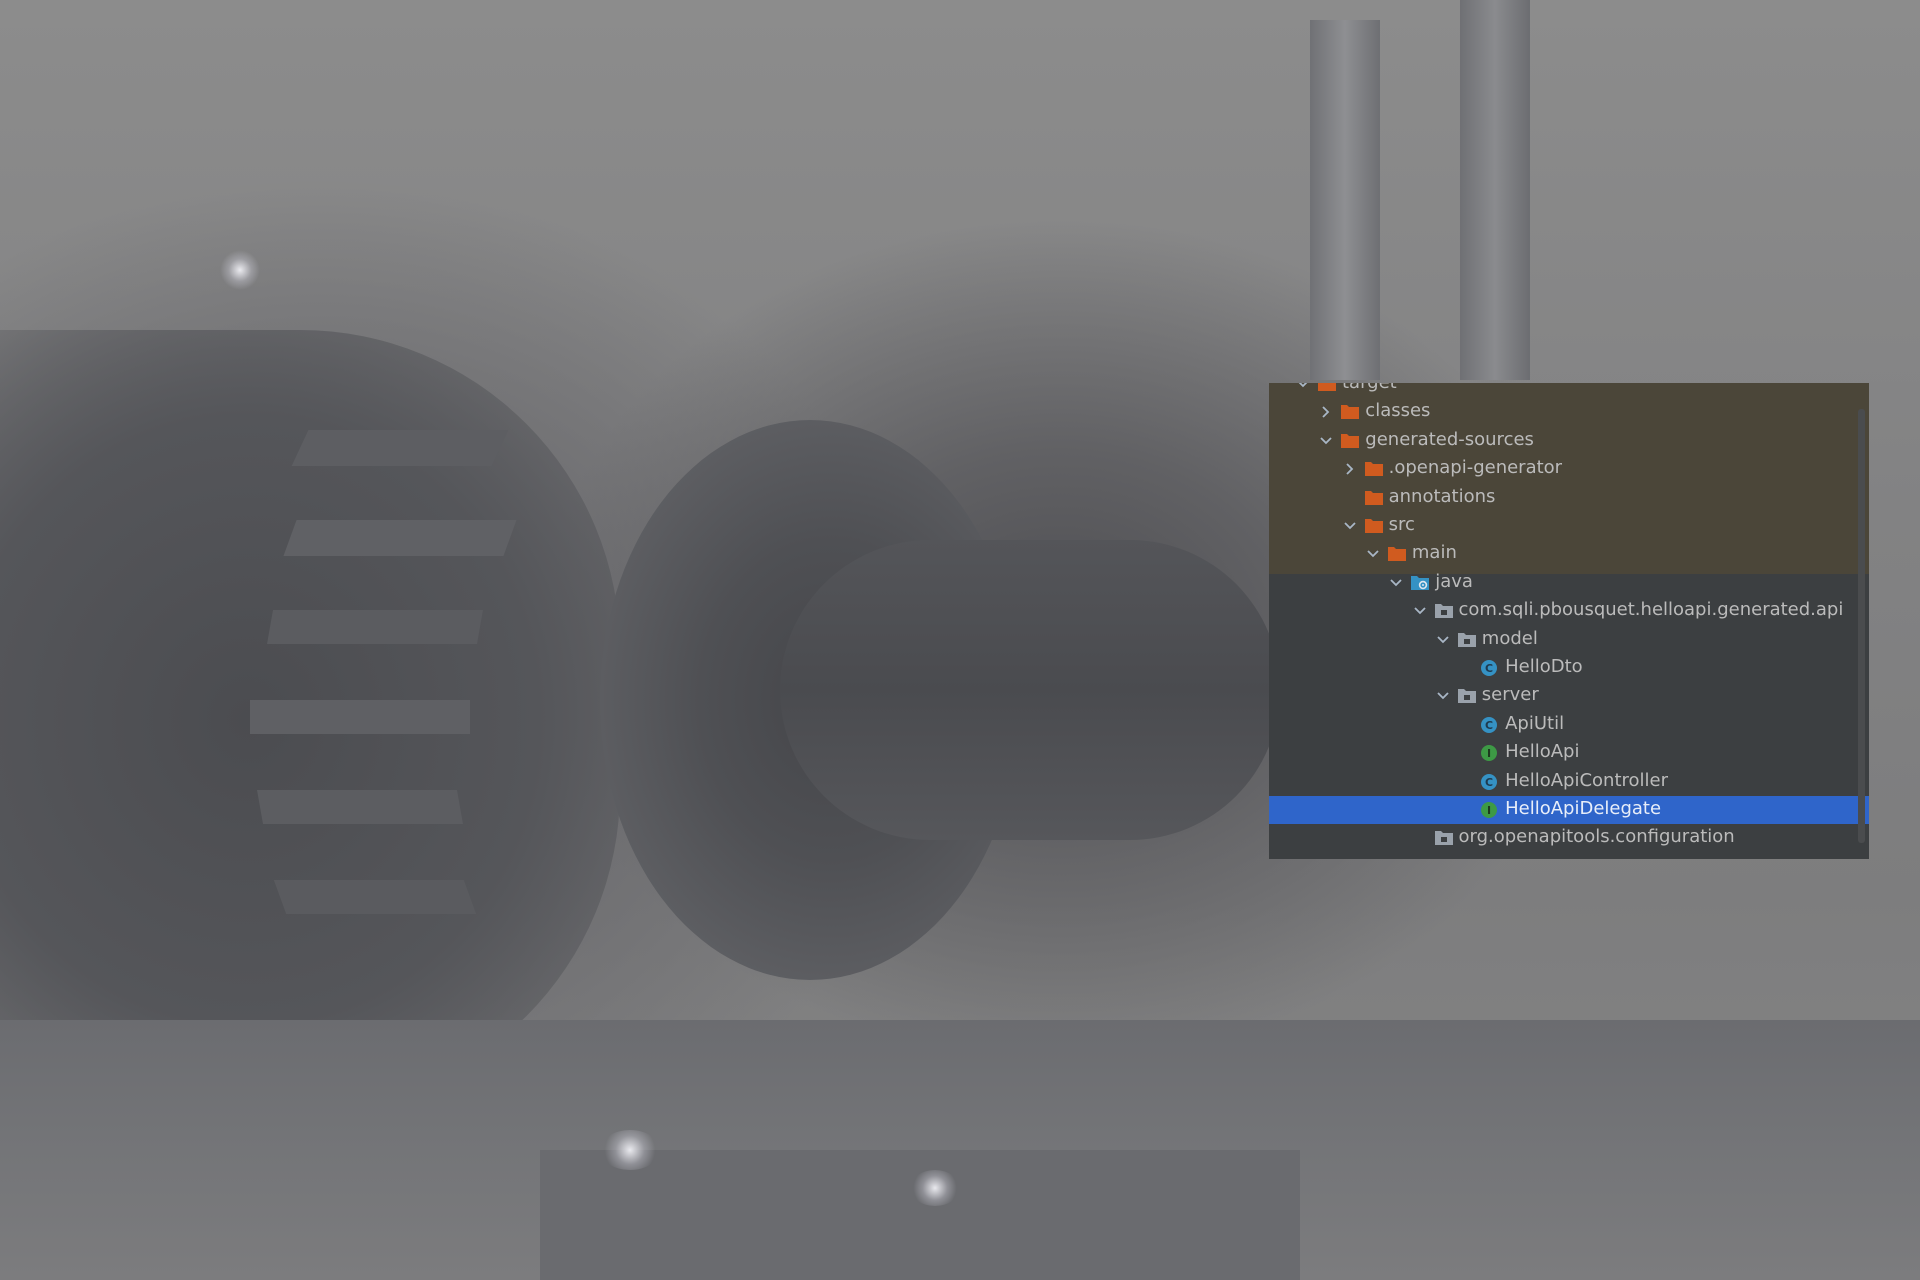  What do you see at coordinates (1569, 441) in the screenshot?
I see `tree-row-generated-sources: generated-sources` at bounding box center [1569, 441].